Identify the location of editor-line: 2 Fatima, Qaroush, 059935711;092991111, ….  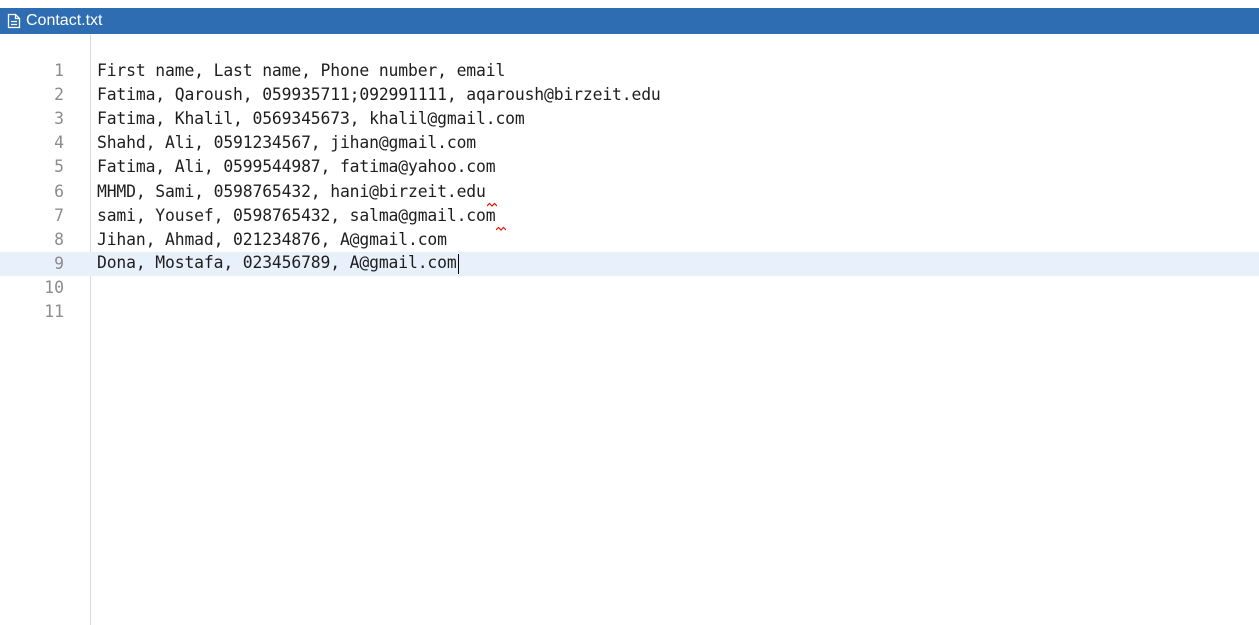
(629, 94).